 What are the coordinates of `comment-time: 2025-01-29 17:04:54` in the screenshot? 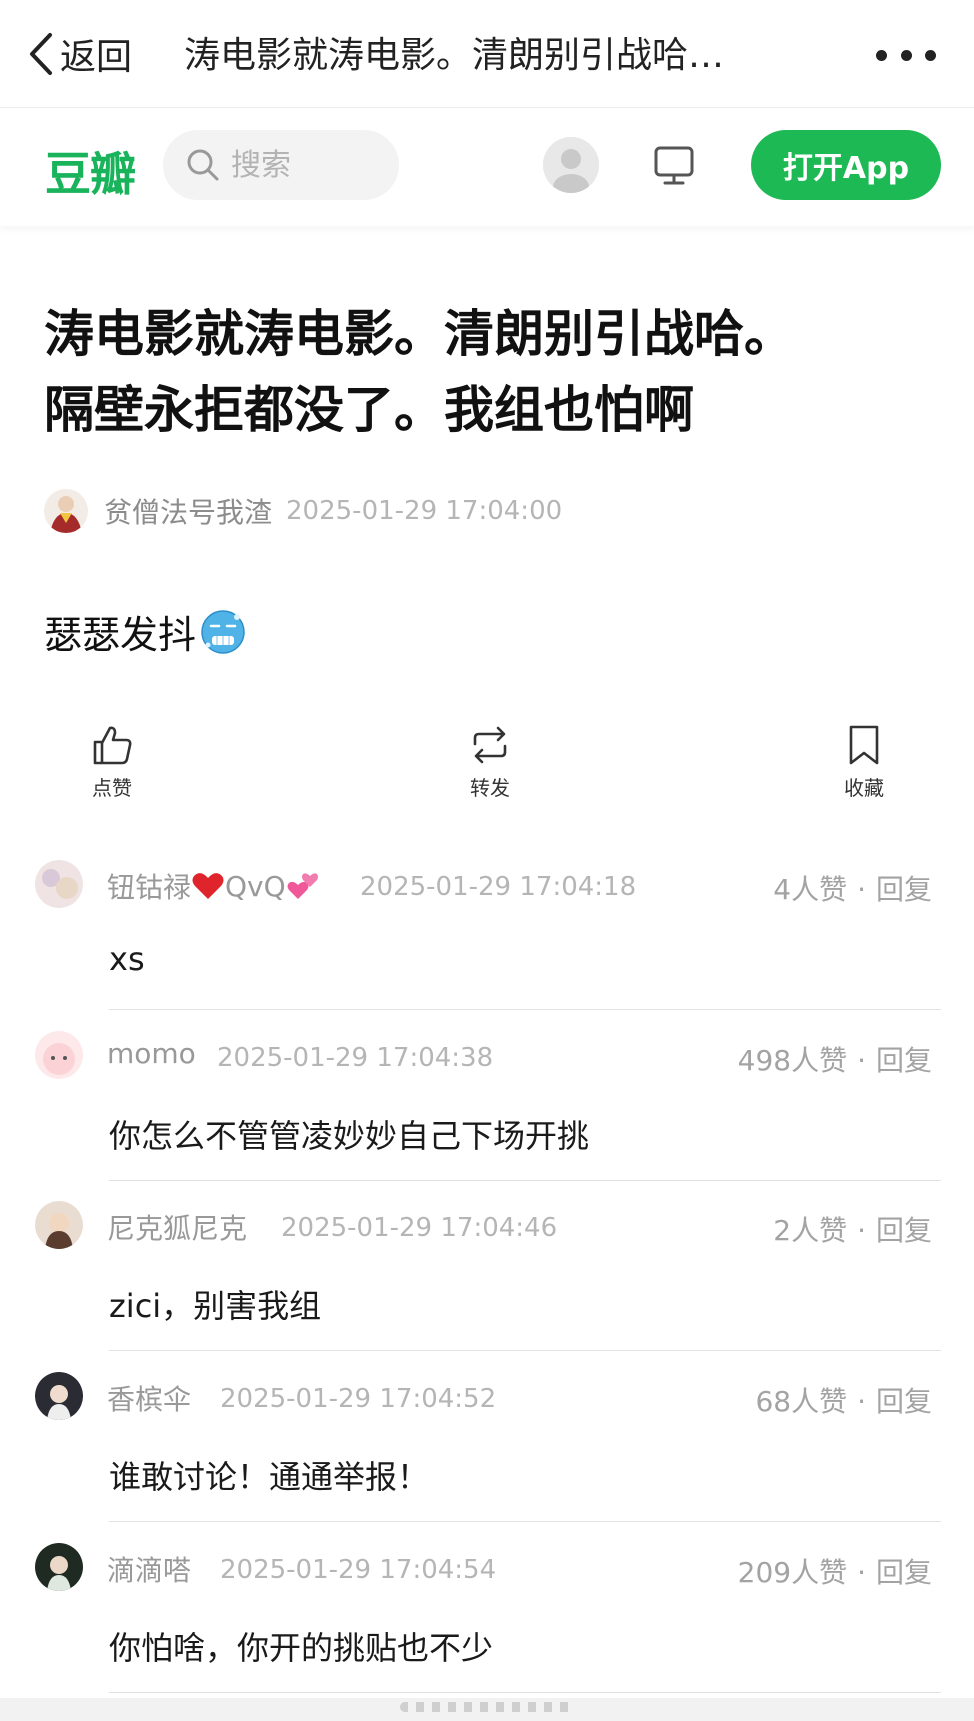 It's located at (358, 1570).